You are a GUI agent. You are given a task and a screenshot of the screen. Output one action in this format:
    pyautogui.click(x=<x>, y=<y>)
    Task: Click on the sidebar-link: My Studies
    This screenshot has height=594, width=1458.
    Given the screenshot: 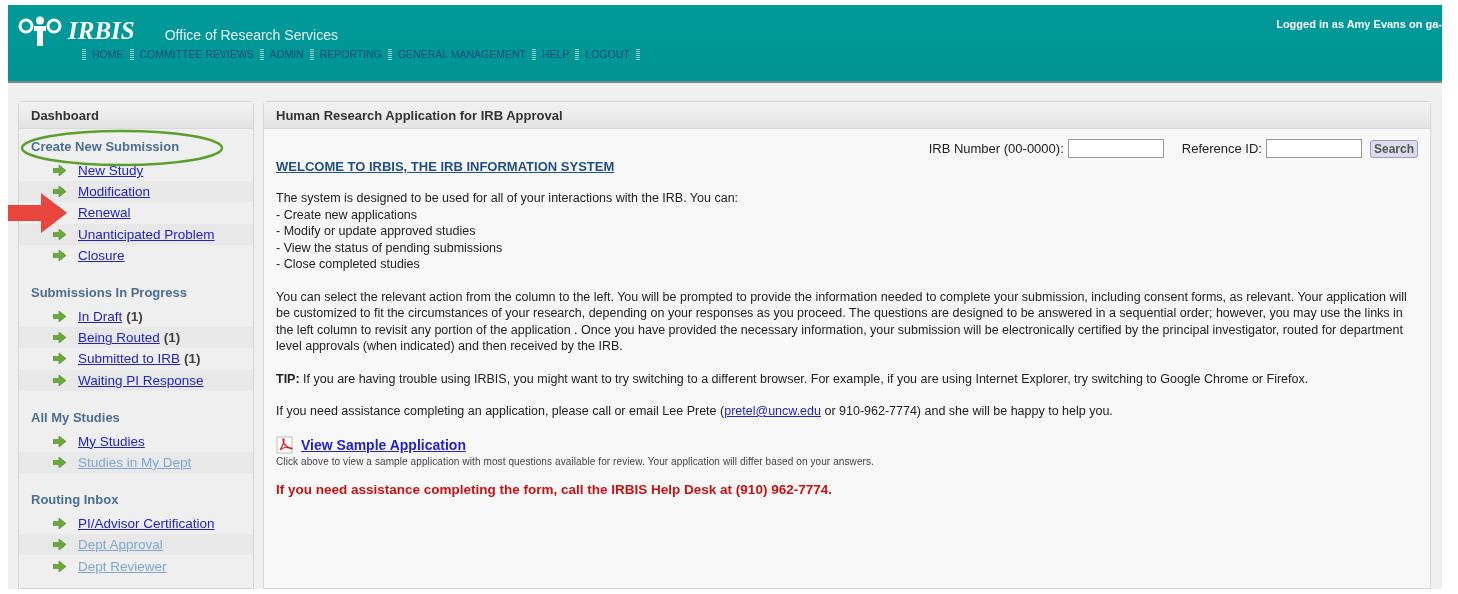 What is the action you would take?
    pyautogui.click(x=111, y=441)
    